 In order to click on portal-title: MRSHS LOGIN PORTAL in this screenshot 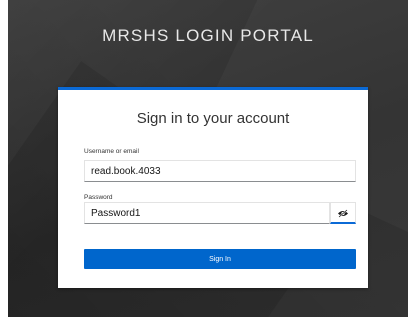, I will do `click(208, 35)`.